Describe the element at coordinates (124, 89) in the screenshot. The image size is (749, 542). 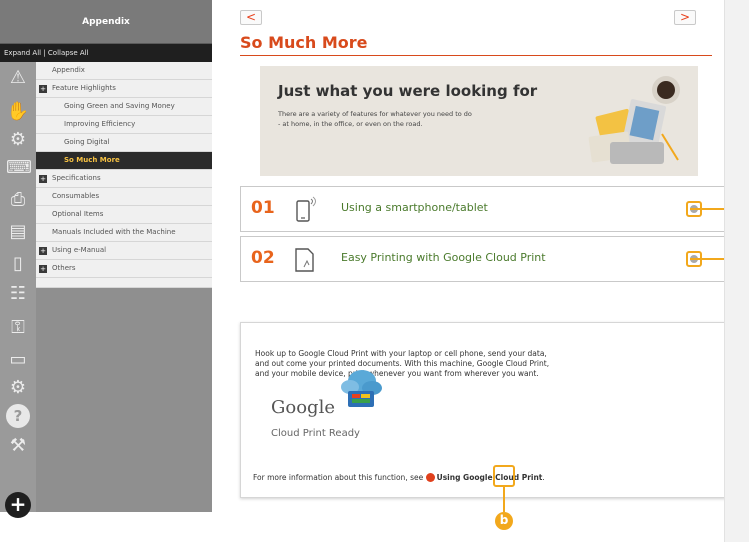
I see `sidebar-item: + Feature Highlights` at that location.